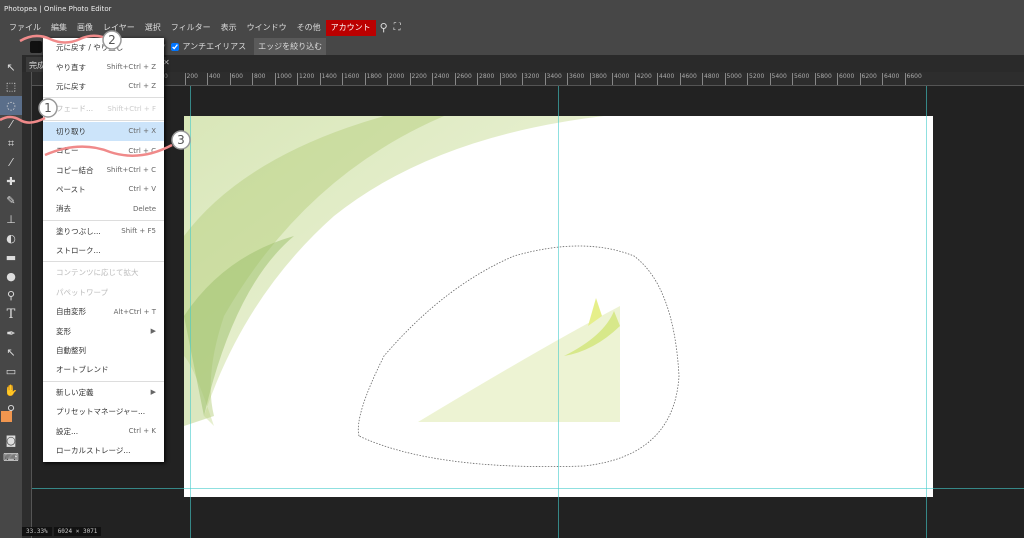 This screenshot has width=1024, height=538. I want to click on image-size: 6024 × 3071, so click(77, 531).